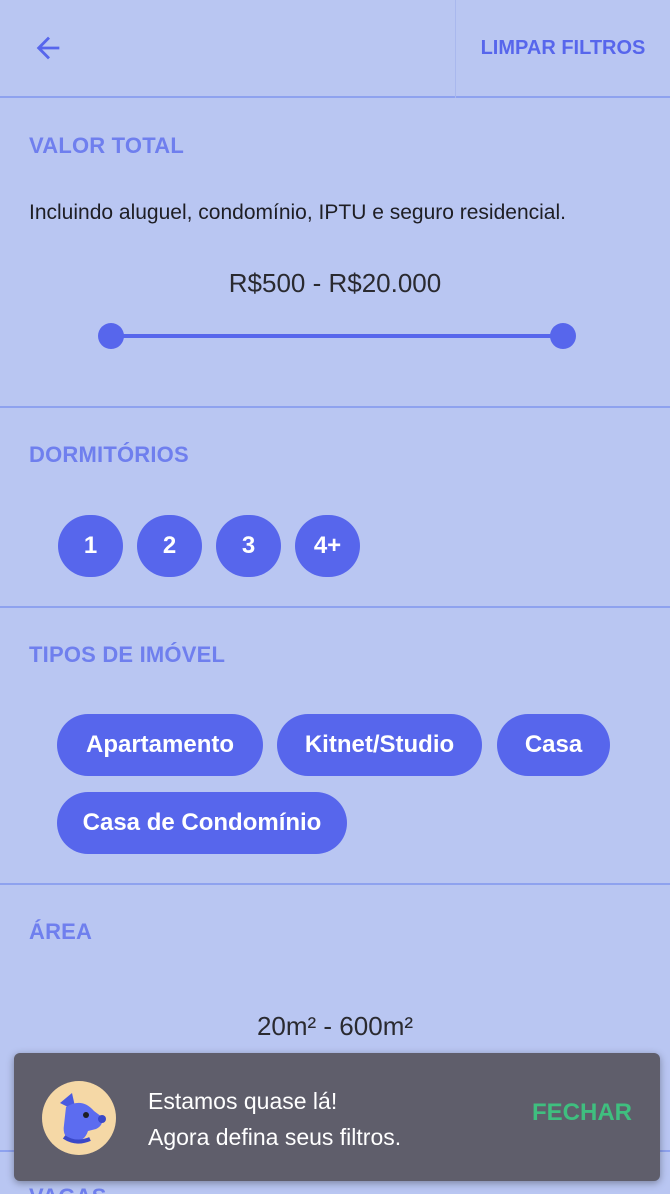  I want to click on back-button, so click(48, 48).